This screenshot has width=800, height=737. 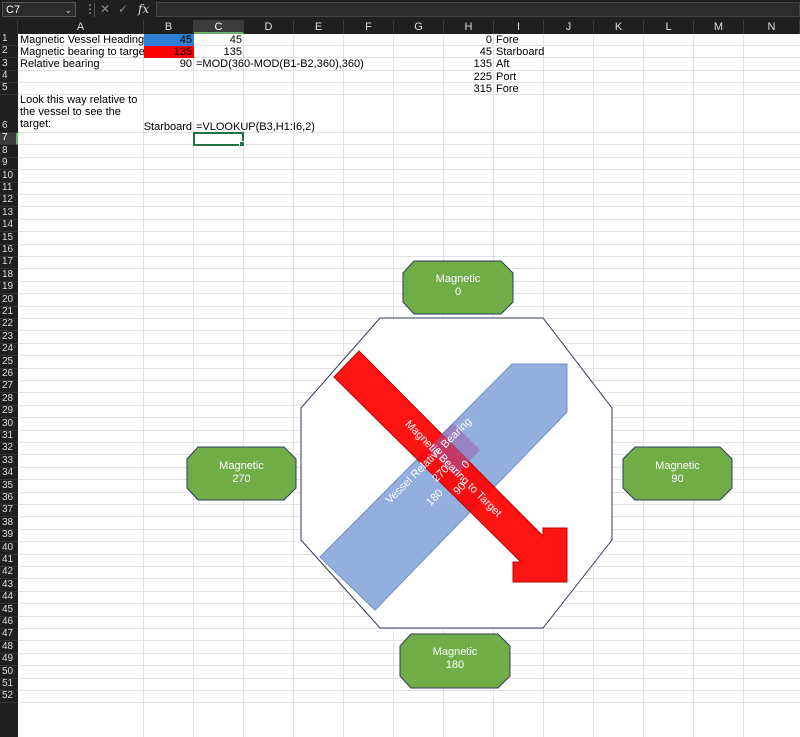 I want to click on cell-c3: =MOD(360-MOD(B1-B2,360),360), so click(x=279, y=64).